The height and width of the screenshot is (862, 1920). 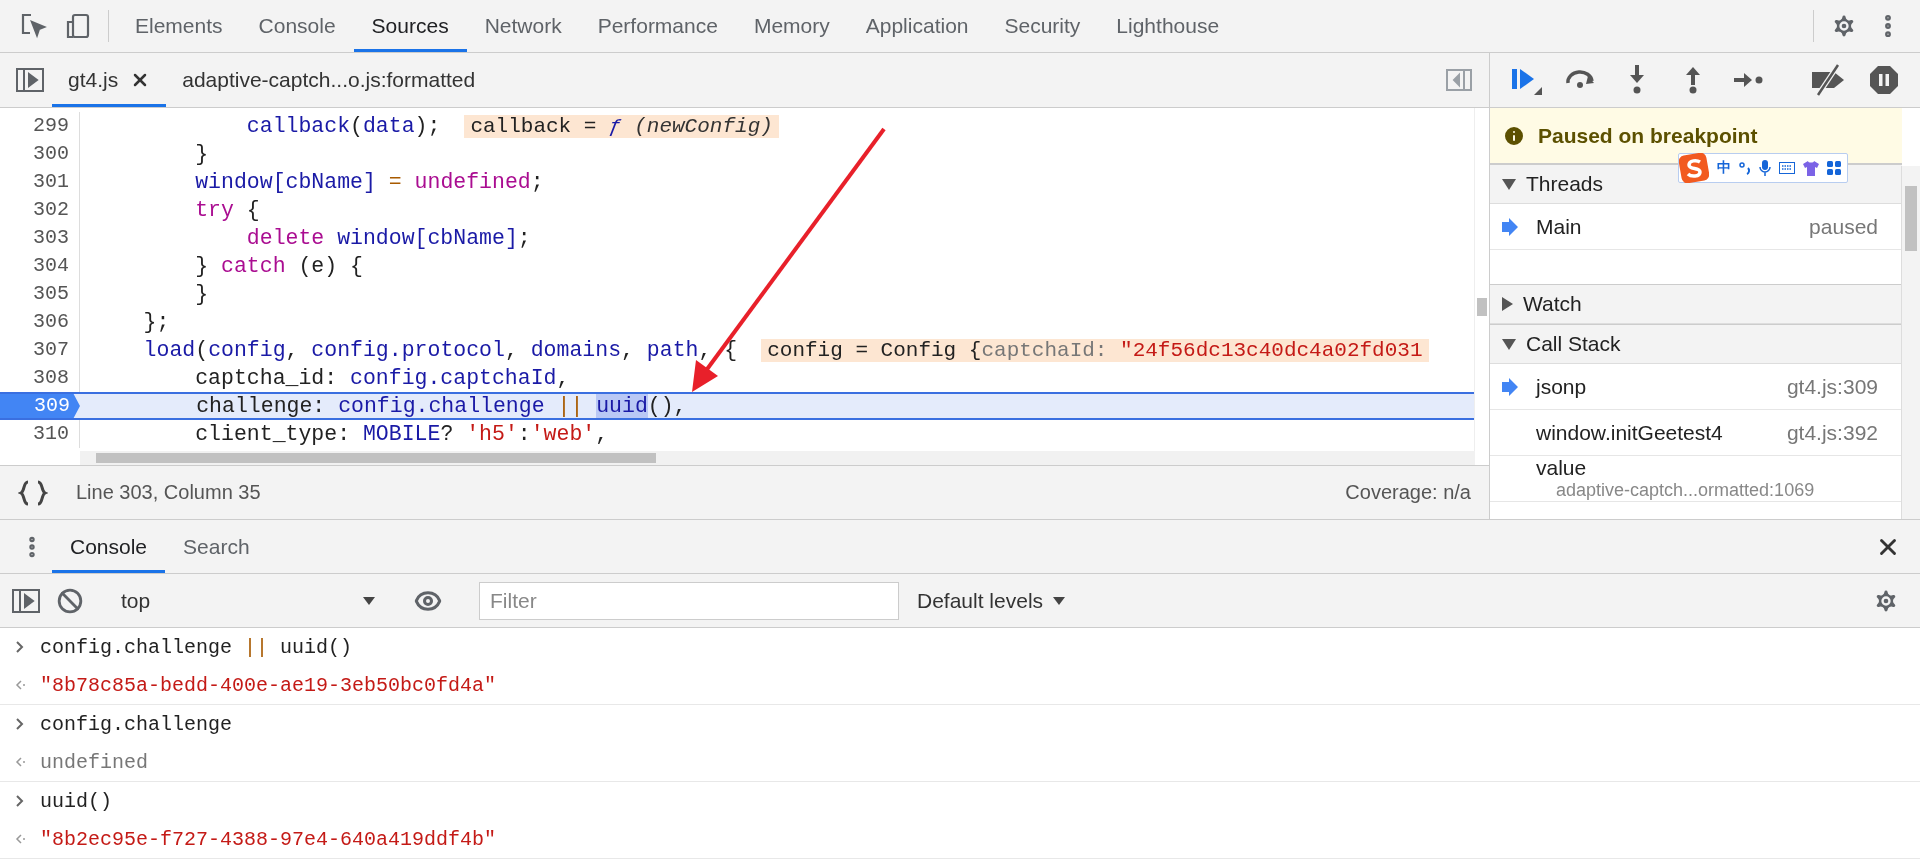 I want to click on sidebar-scrollbar, so click(x=1910, y=342).